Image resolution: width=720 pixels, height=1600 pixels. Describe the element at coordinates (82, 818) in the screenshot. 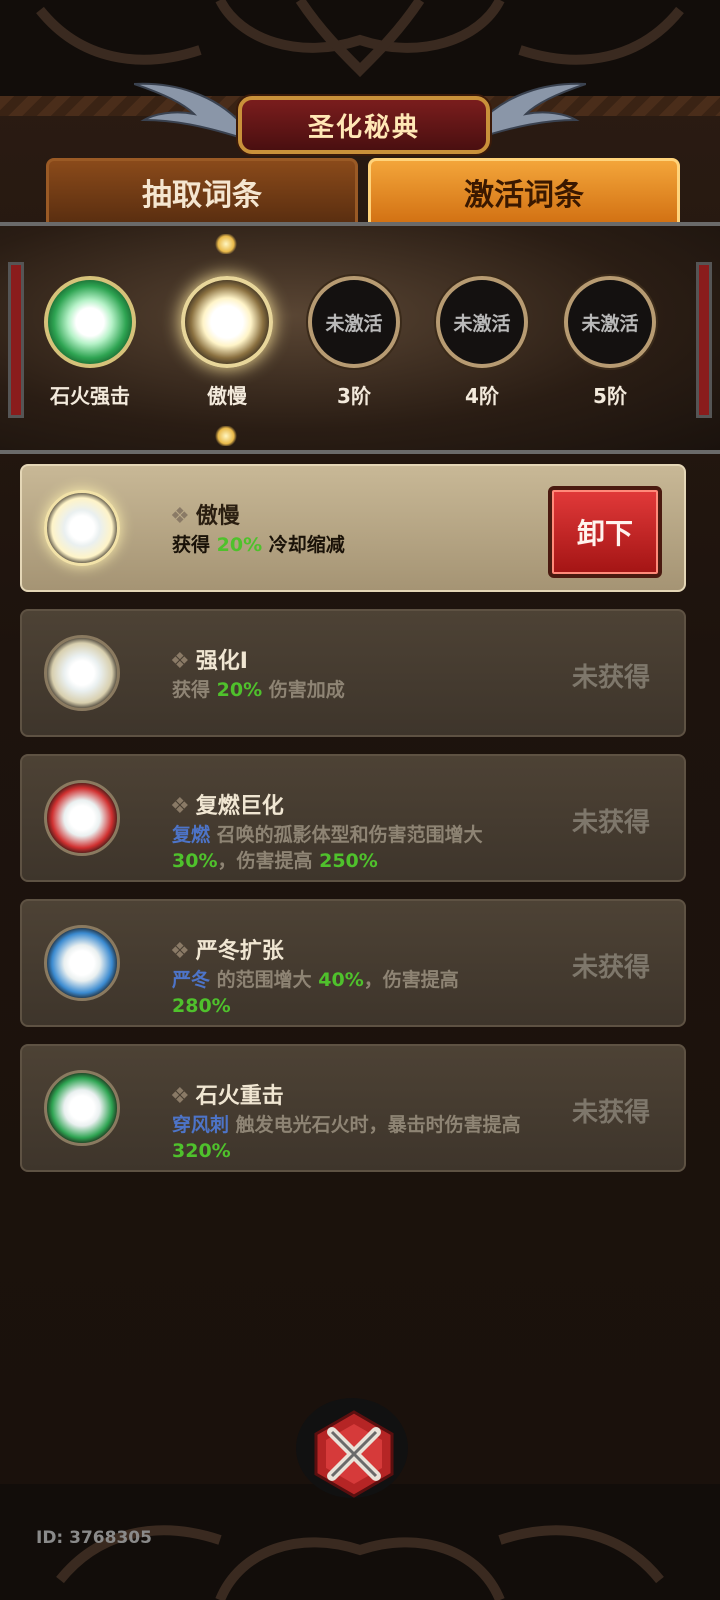

I see `entry-3-orb-icon` at that location.